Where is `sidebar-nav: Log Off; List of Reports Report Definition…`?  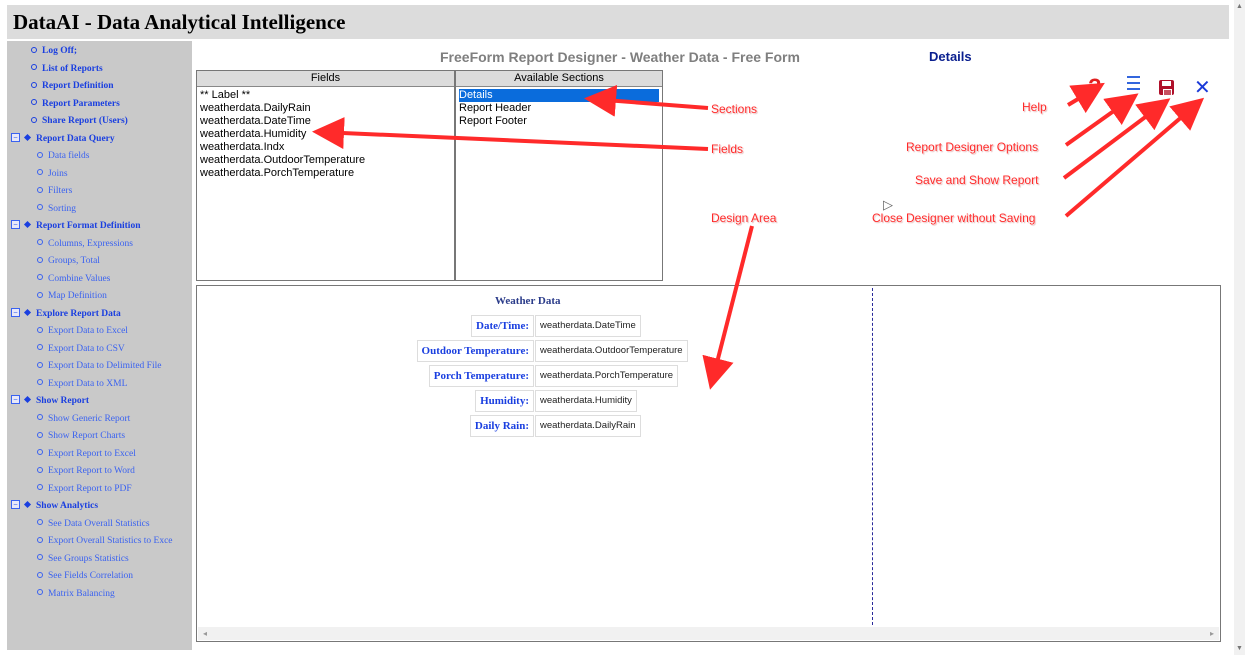
sidebar-nav: Log Off; List of Reports Report Definition… is located at coordinates (99, 345).